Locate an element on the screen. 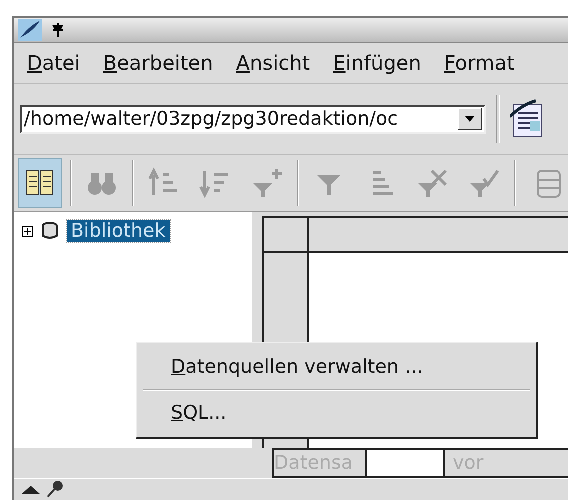  menu-item: Format is located at coordinates (479, 63).